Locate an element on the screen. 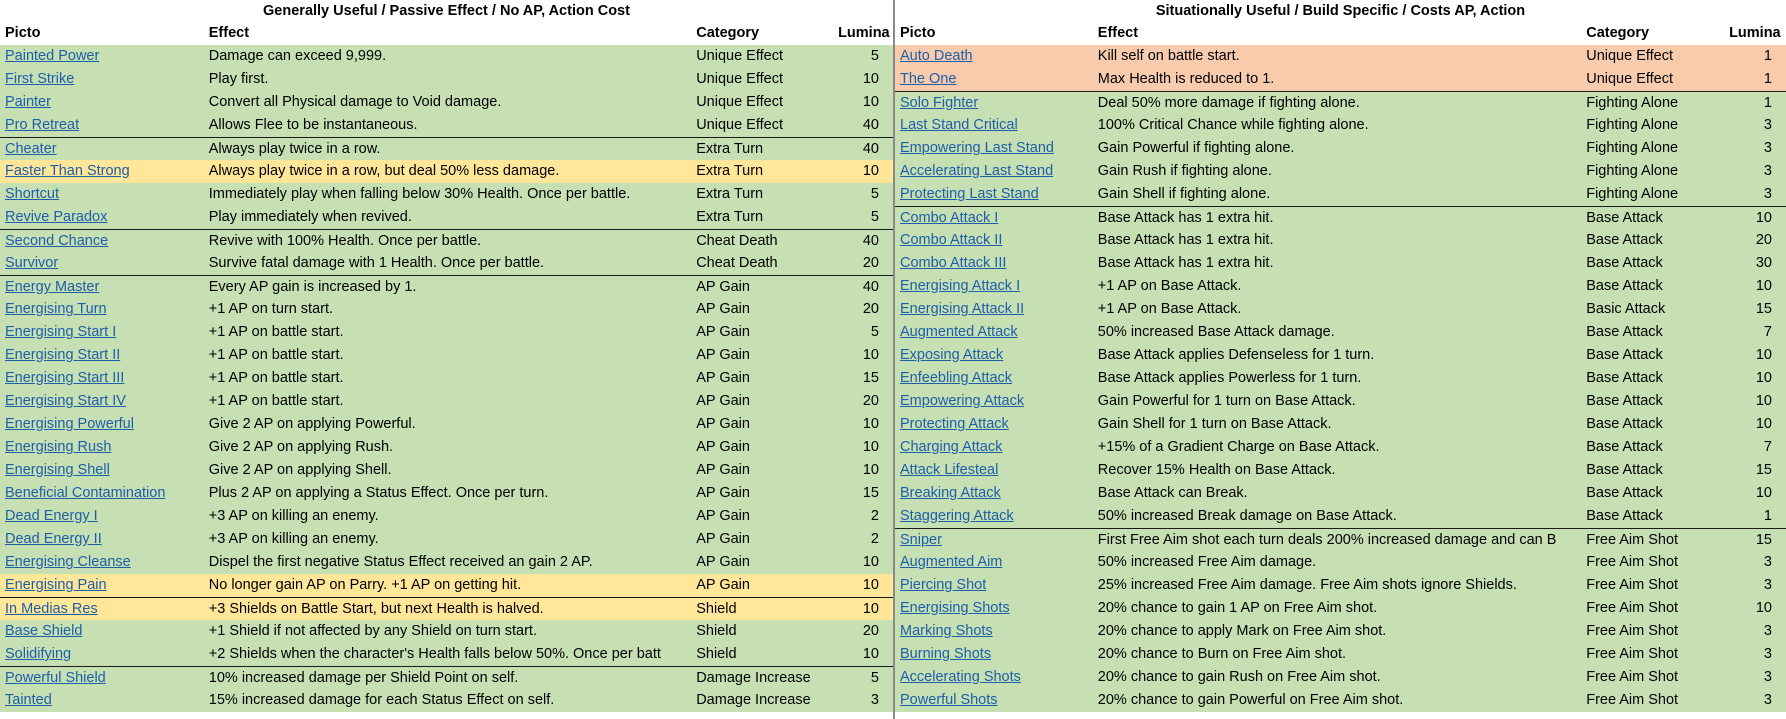 Image resolution: width=1786 pixels, height=719 pixels. picto-link: Energising Cleanse is located at coordinates (102, 562).